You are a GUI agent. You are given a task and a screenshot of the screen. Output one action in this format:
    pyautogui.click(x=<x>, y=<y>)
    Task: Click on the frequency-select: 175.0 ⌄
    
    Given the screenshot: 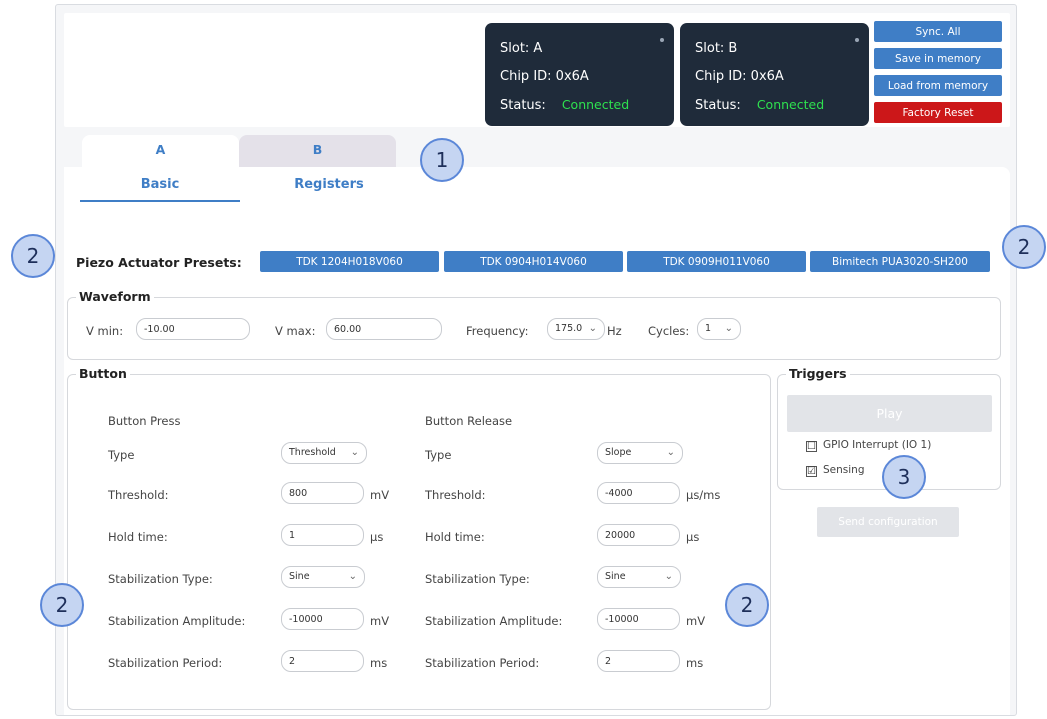 What is the action you would take?
    pyautogui.click(x=576, y=329)
    